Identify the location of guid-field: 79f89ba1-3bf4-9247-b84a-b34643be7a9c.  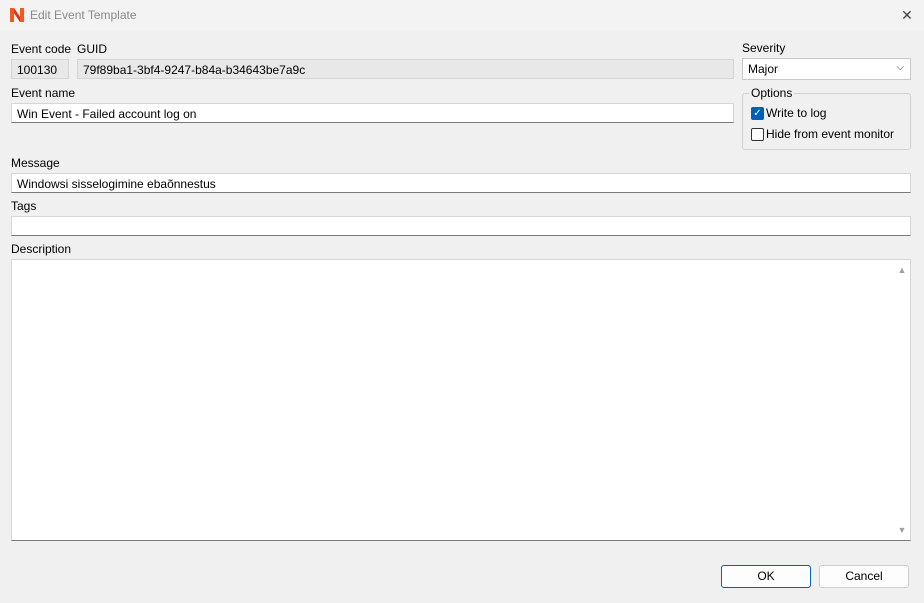
(405, 69).